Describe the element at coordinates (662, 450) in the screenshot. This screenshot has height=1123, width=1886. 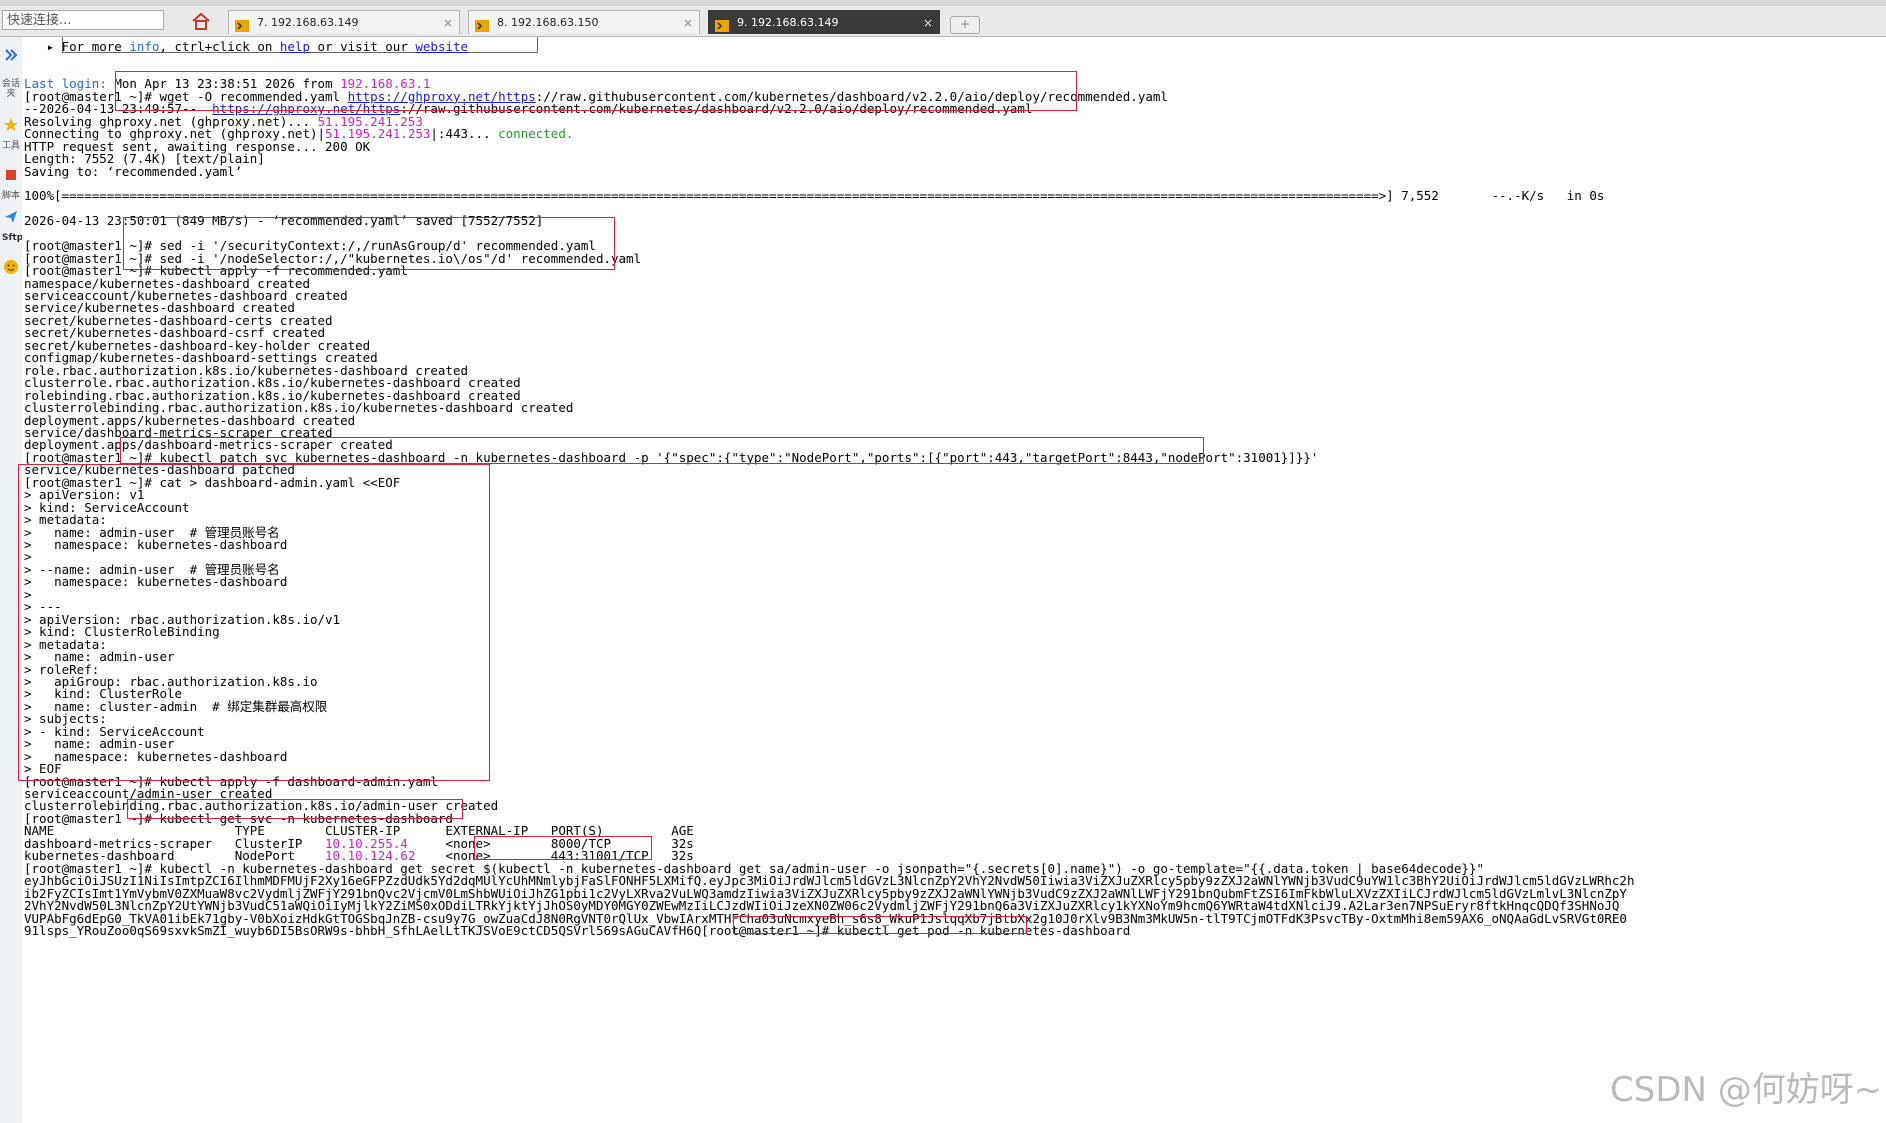
I see `highlight-patch` at that location.